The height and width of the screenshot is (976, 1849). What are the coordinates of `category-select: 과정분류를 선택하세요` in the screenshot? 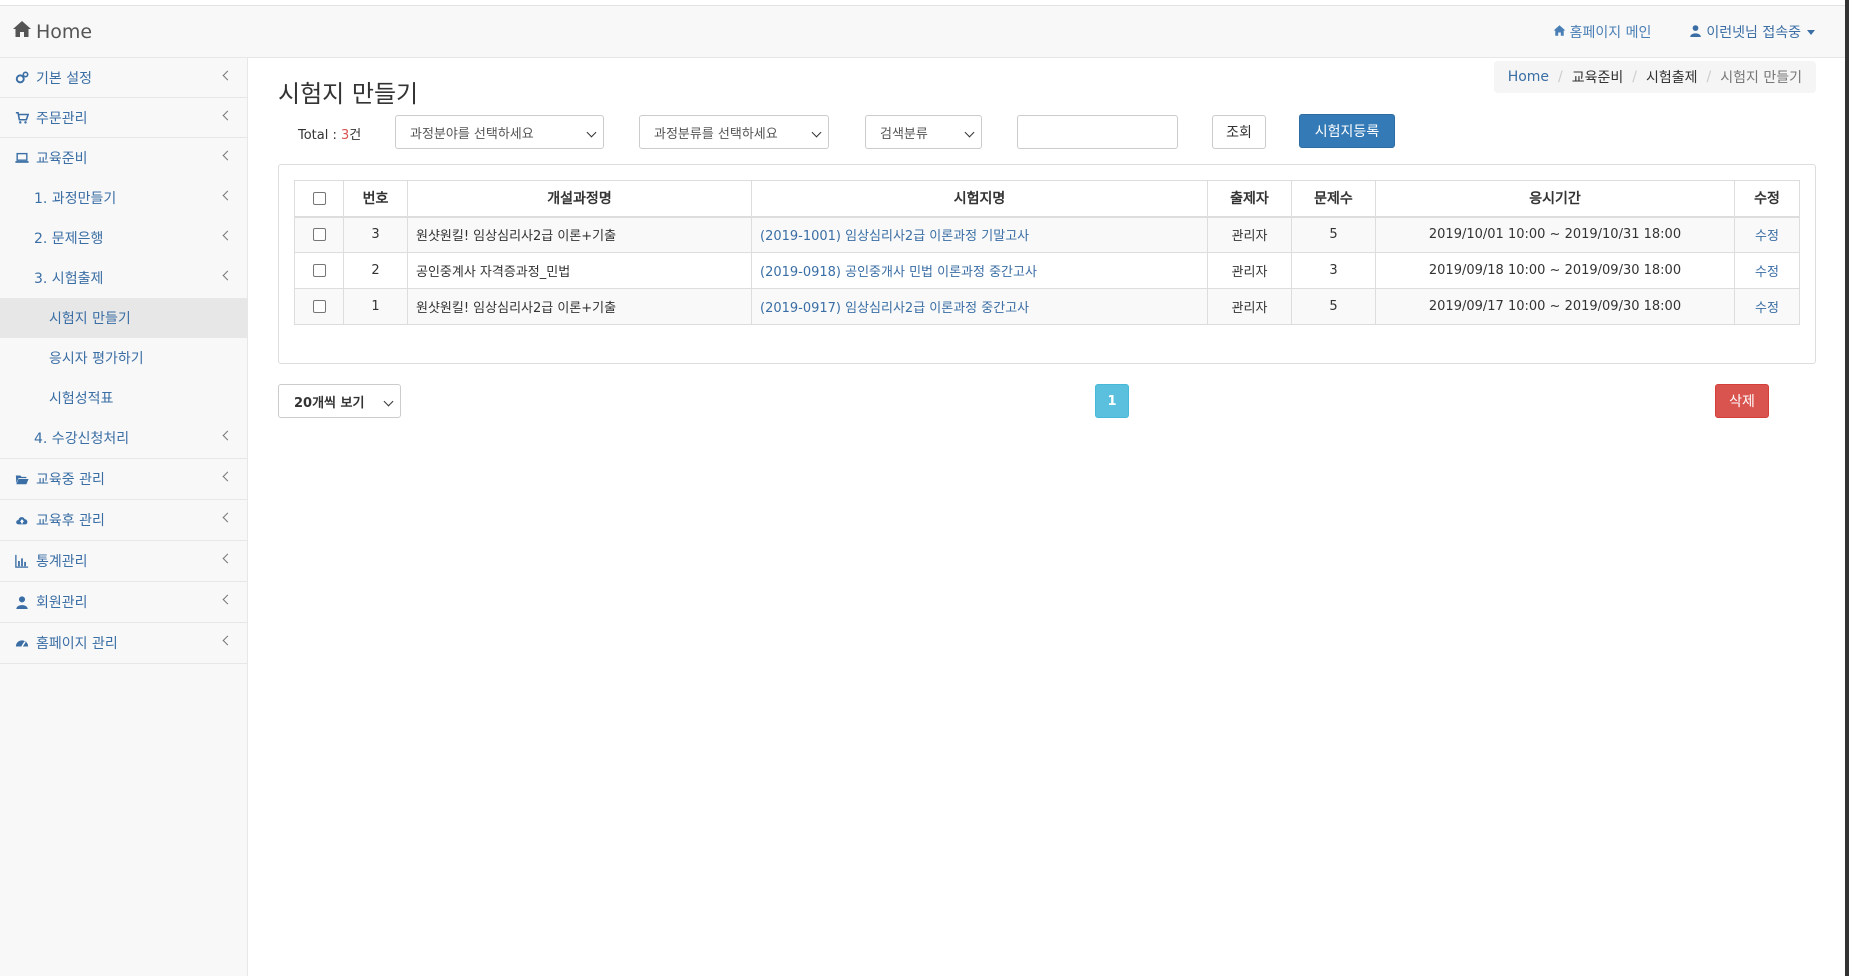 It's located at (734, 132).